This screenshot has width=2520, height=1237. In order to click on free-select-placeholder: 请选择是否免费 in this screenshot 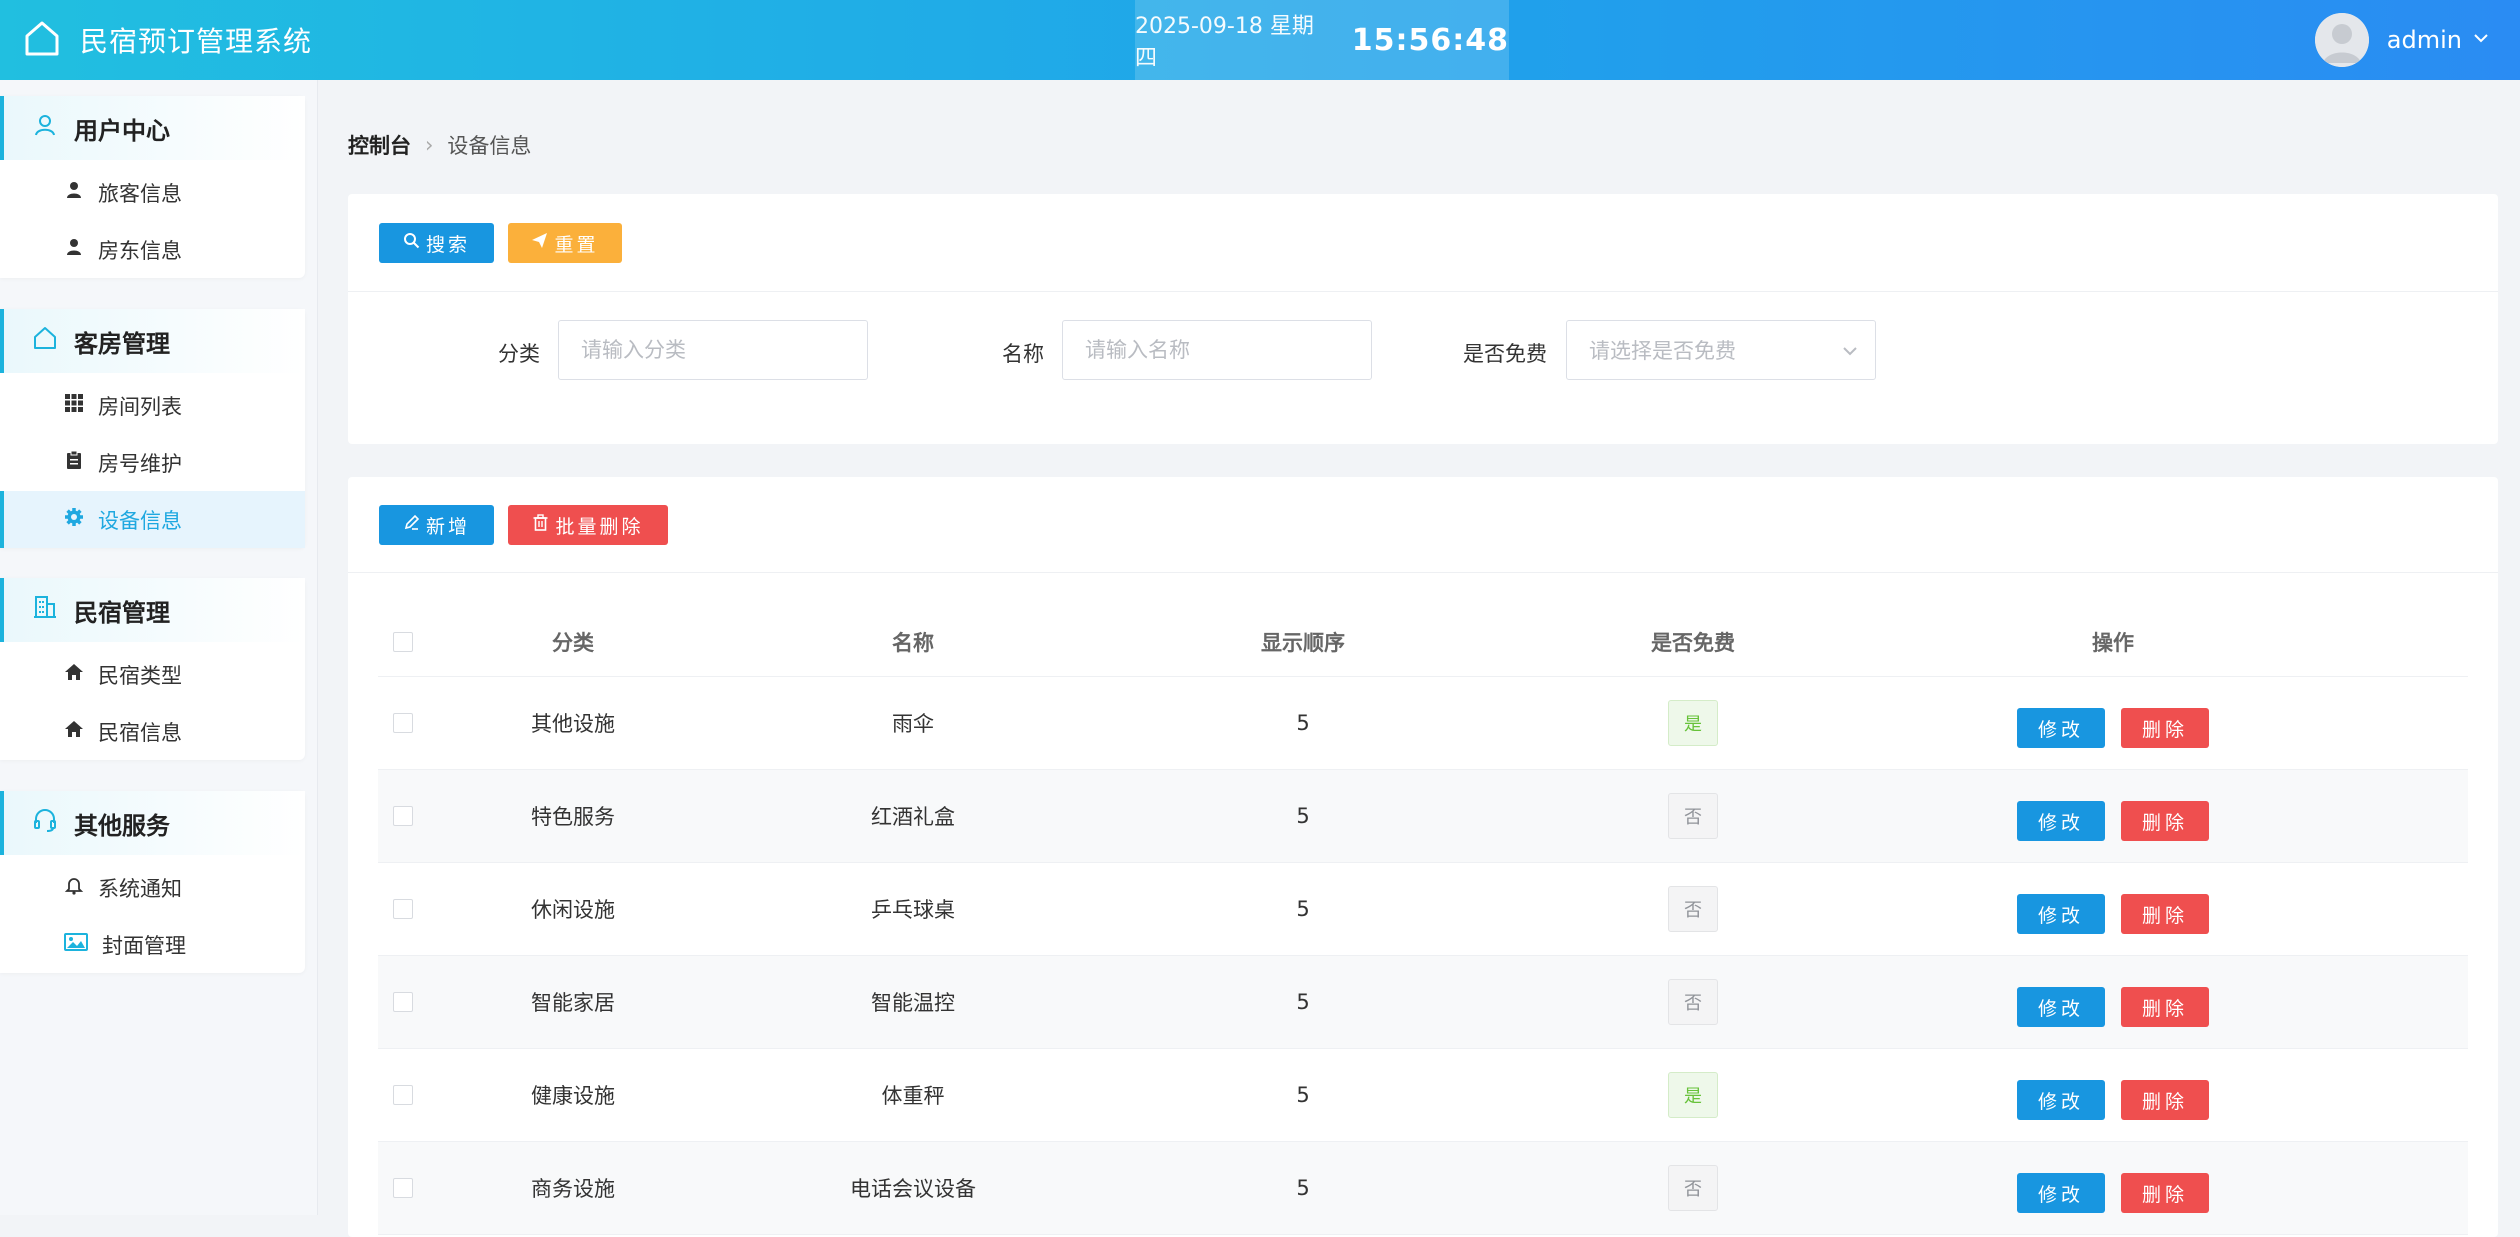, I will do `click(1662, 351)`.